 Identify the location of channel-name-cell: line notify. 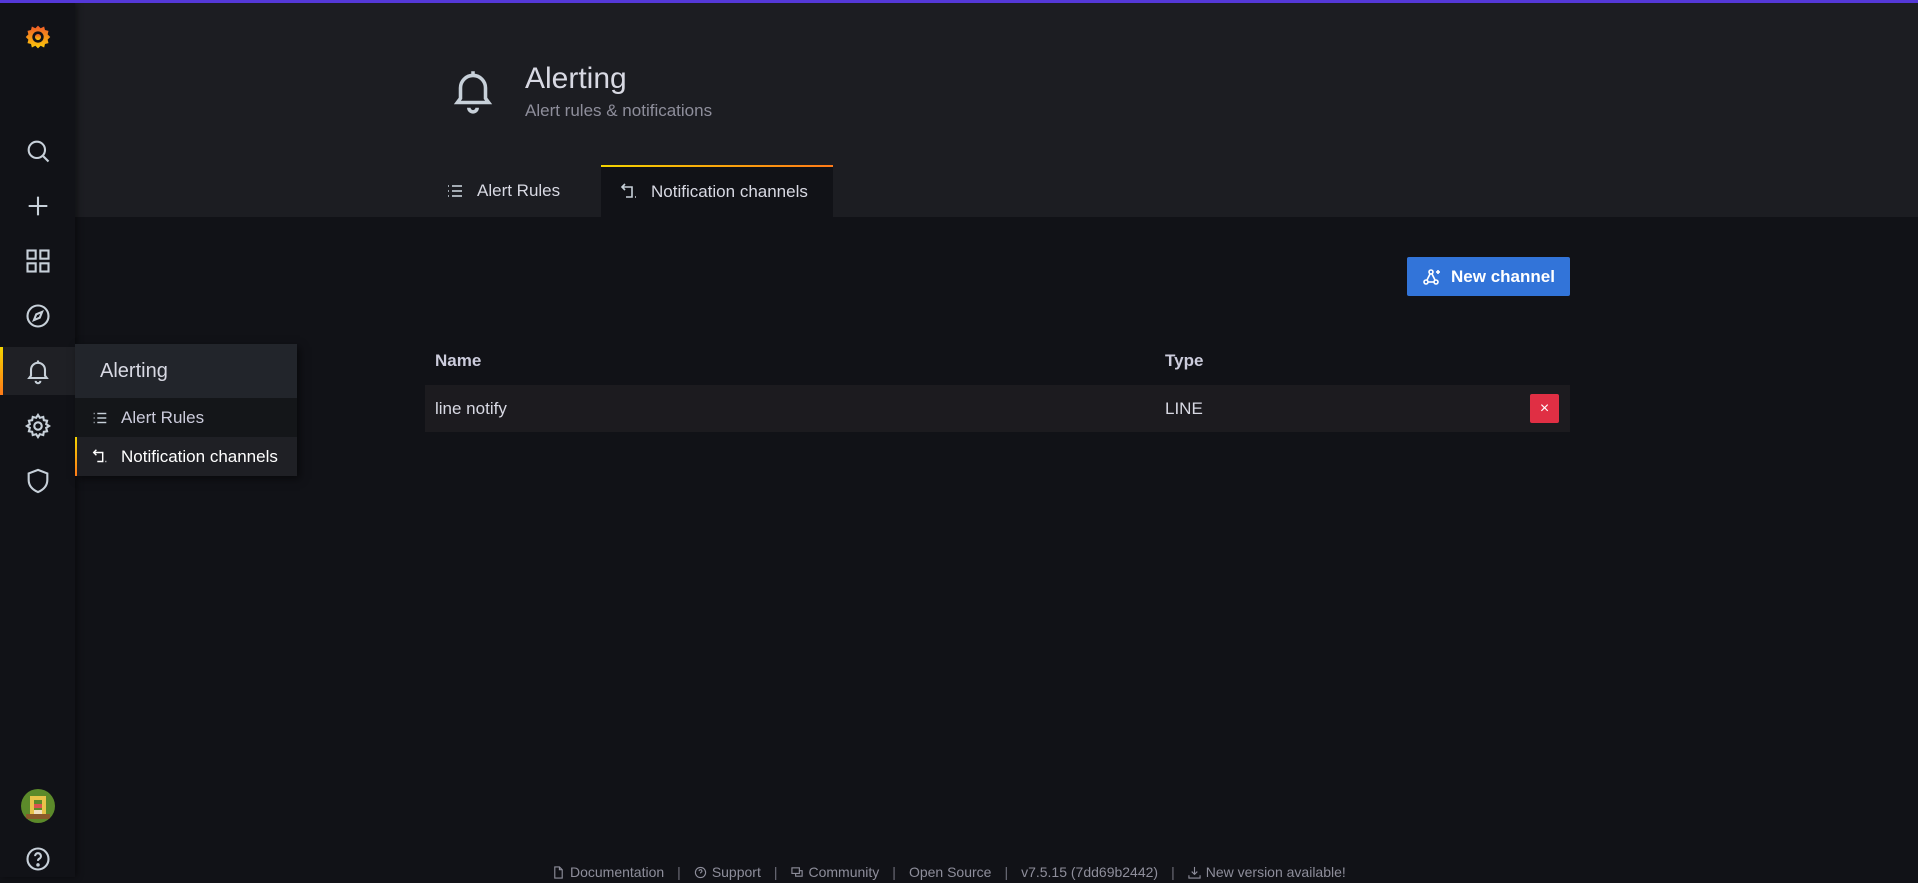
(471, 409).